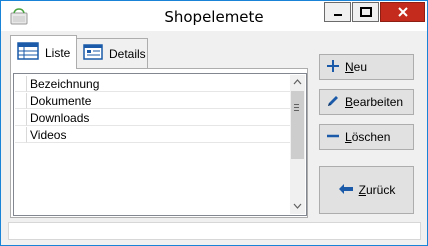  I want to click on list-item-label: Dokumente, so click(159, 101).